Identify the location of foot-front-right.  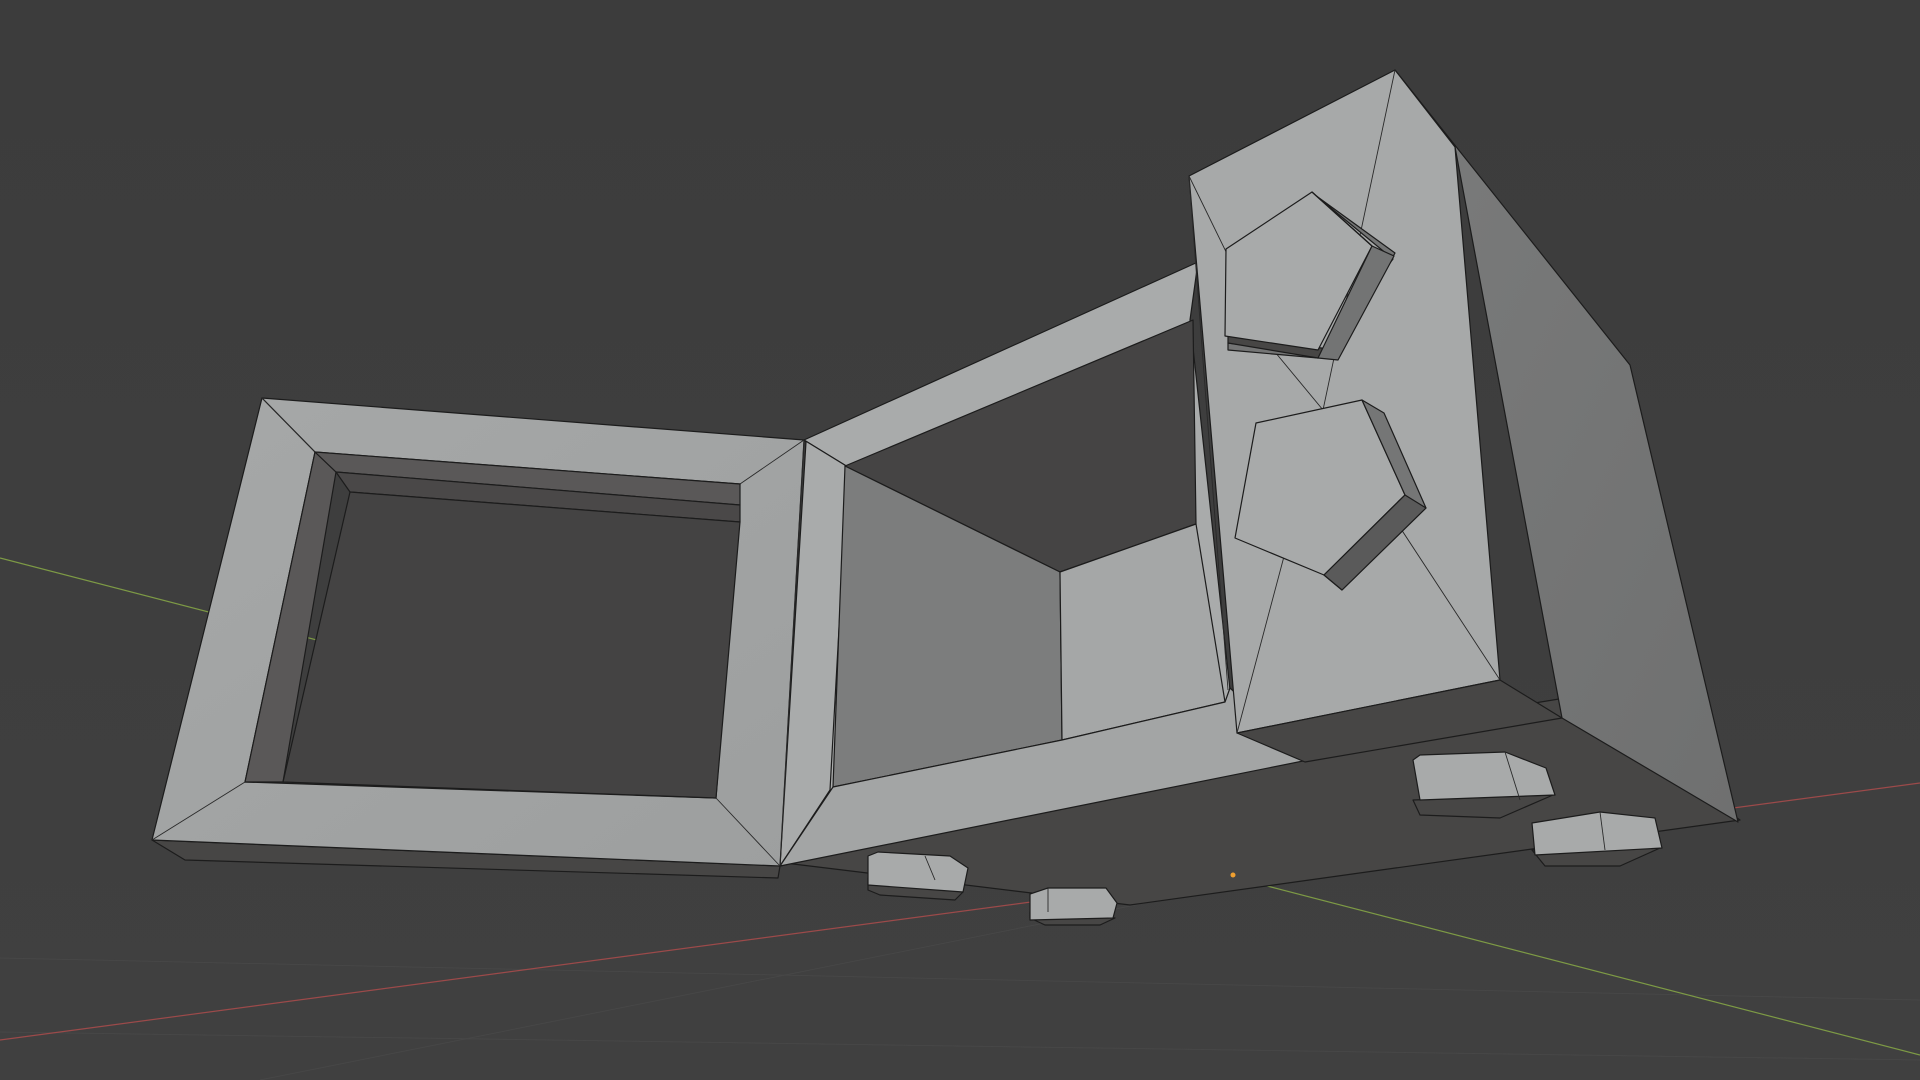
(1073, 906).